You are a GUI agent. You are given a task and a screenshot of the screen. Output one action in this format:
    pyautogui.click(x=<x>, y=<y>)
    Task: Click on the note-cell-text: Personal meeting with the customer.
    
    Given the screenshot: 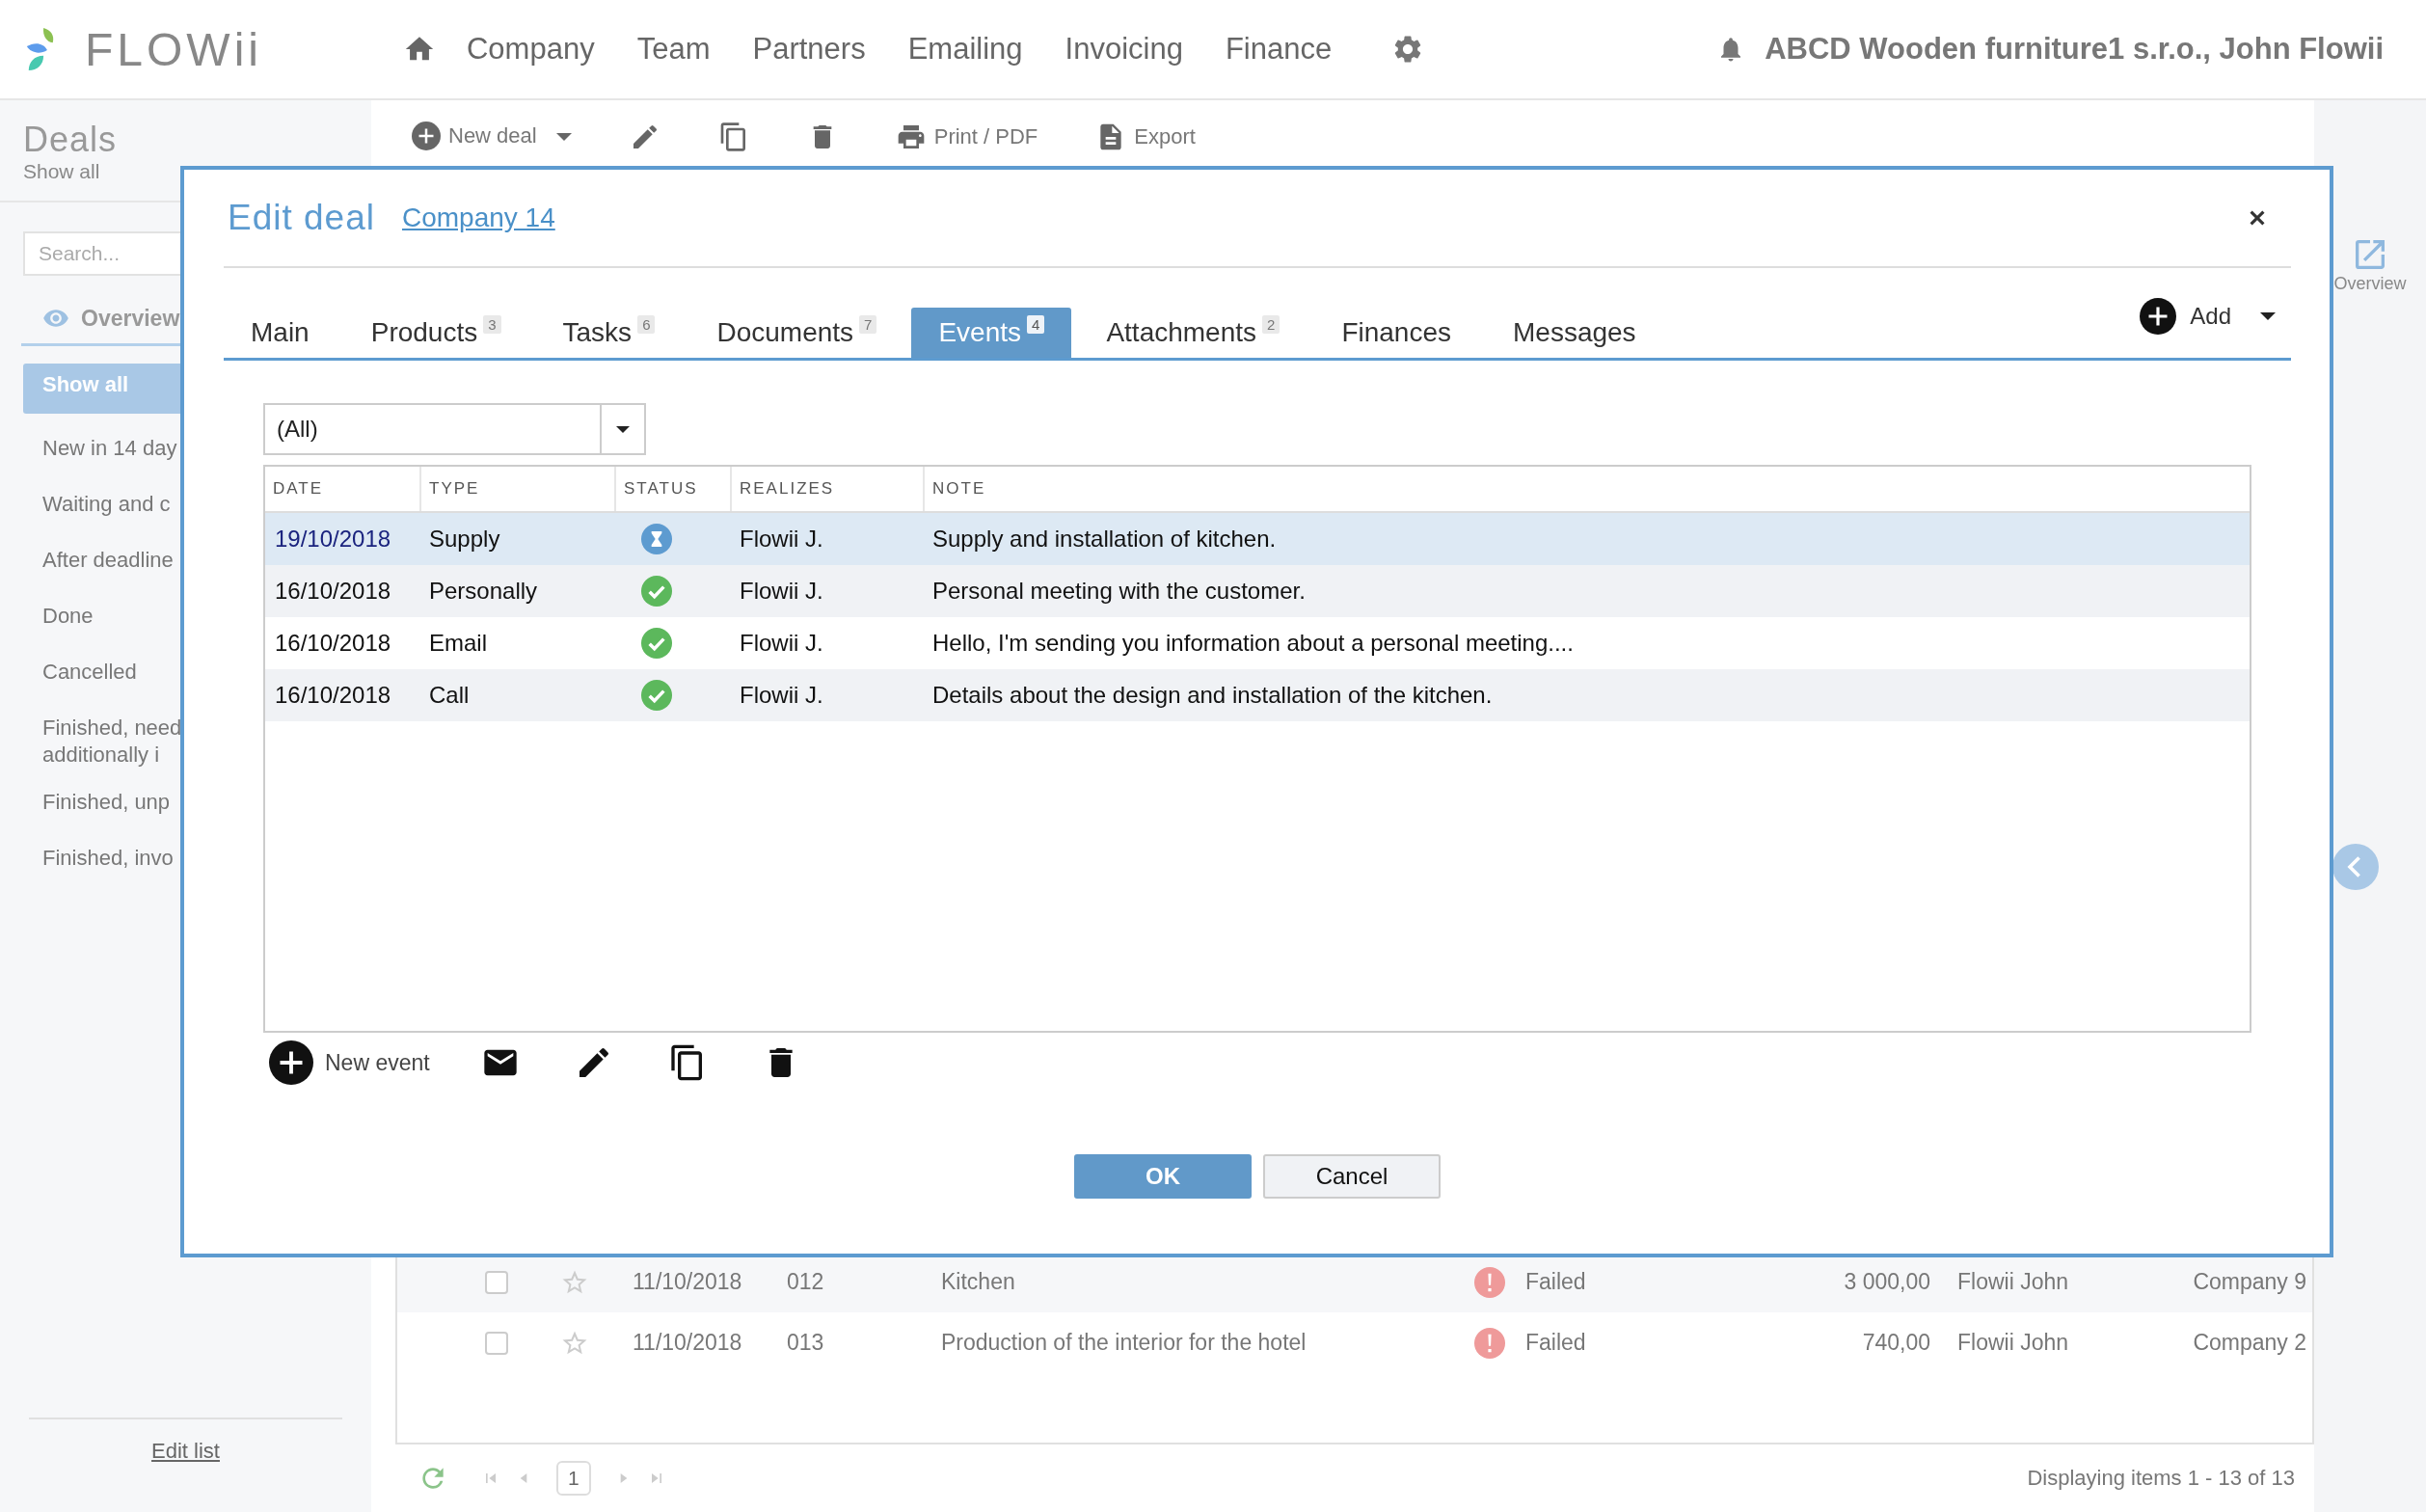 What is the action you would take?
    pyautogui.click(x=1119, y=591)
    